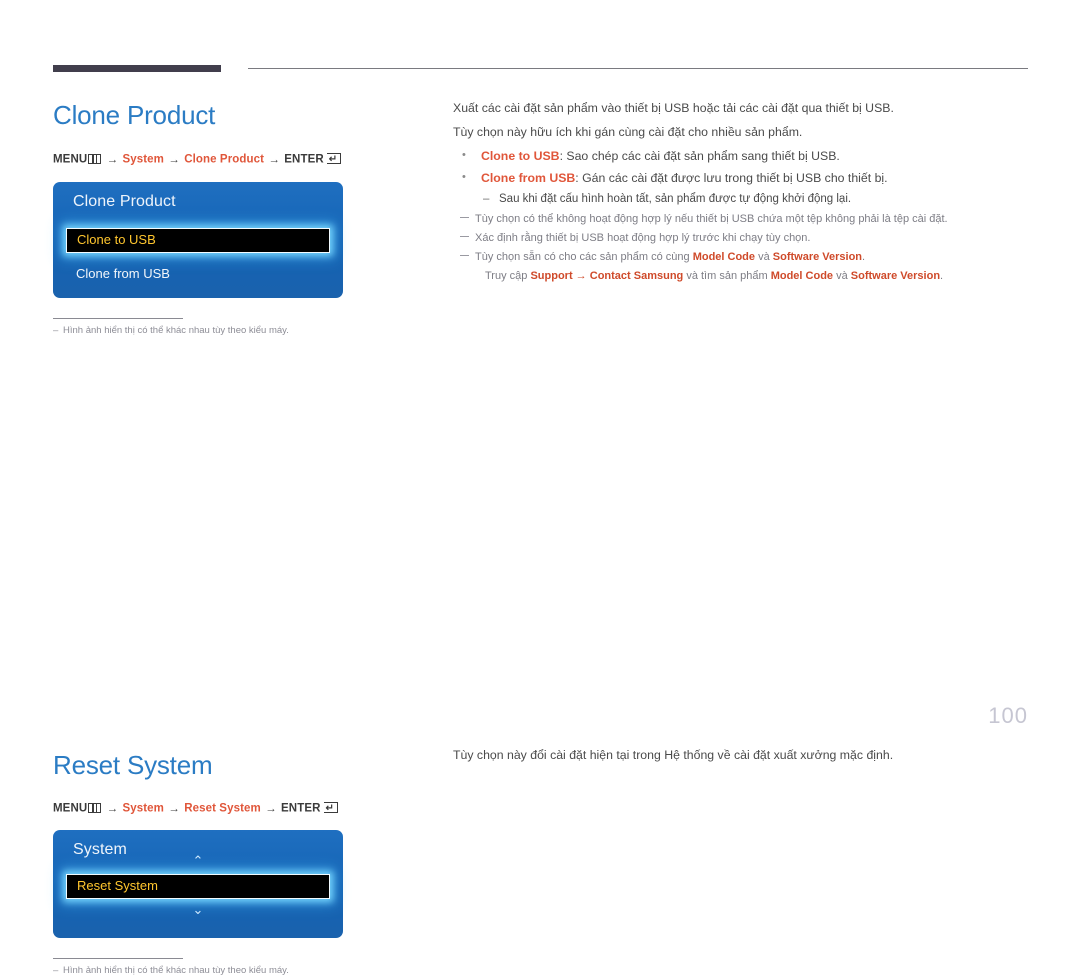 The image size is (1080, 976). I want to click on page-number: 100, so click(1008, 715).